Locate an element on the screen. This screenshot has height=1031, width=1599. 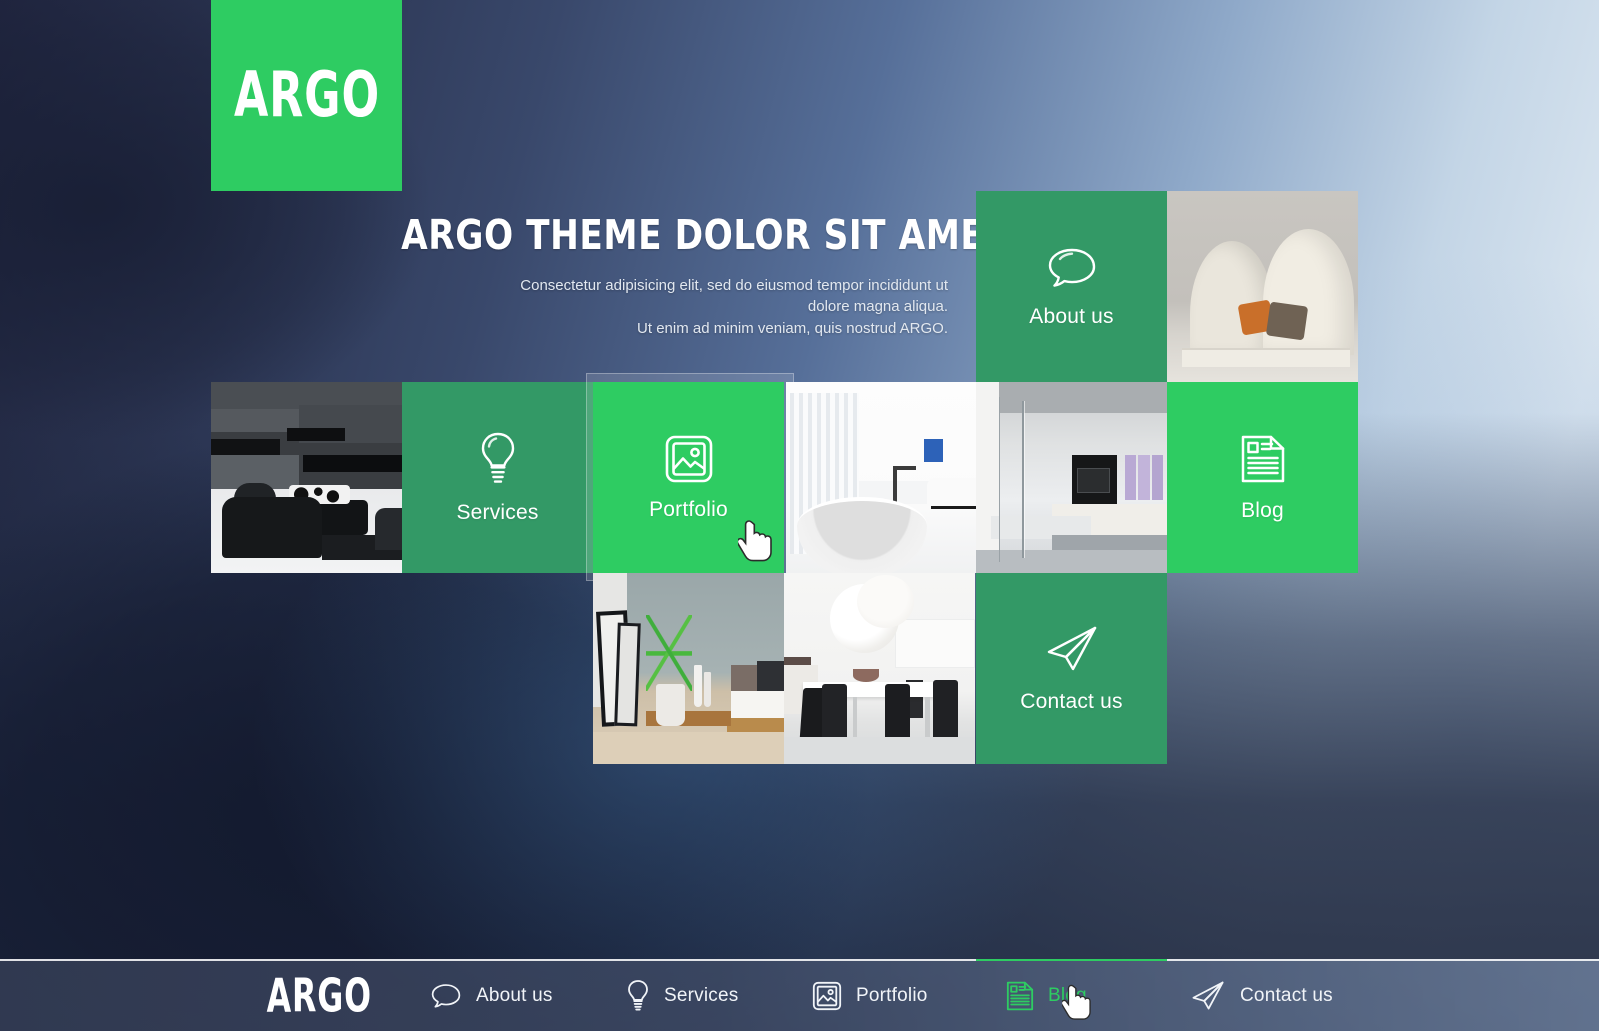
photo-cream-curved-sofa is located at coordinates (1262, 286).